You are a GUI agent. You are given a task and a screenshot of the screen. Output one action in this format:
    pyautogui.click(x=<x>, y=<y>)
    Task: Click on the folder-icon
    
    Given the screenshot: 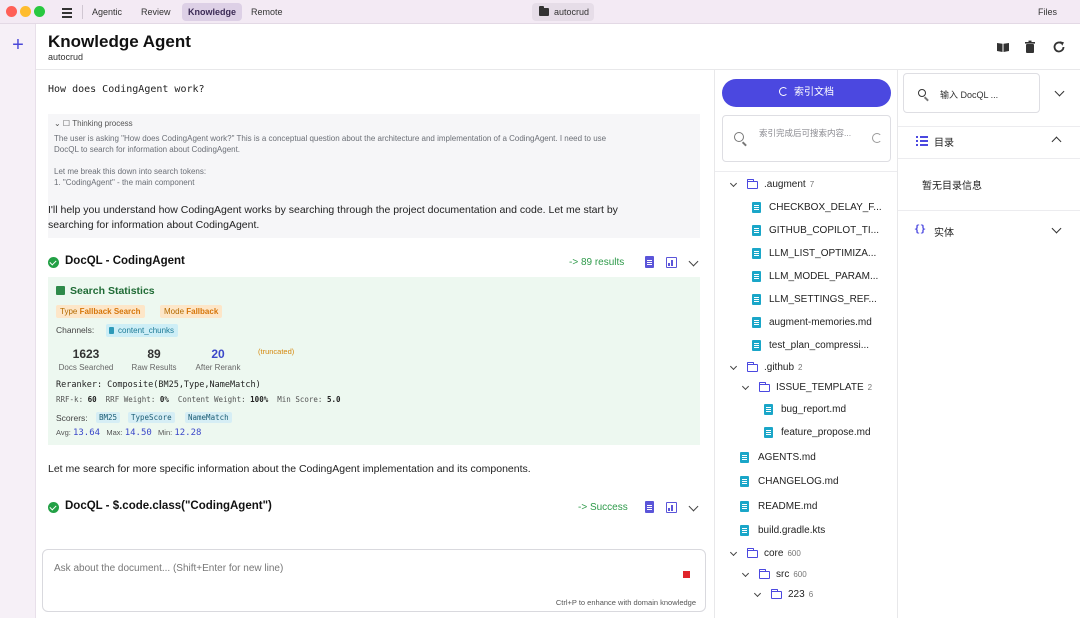 What is the action you would take?
    pyautogui.click(x=752, y=366)
    